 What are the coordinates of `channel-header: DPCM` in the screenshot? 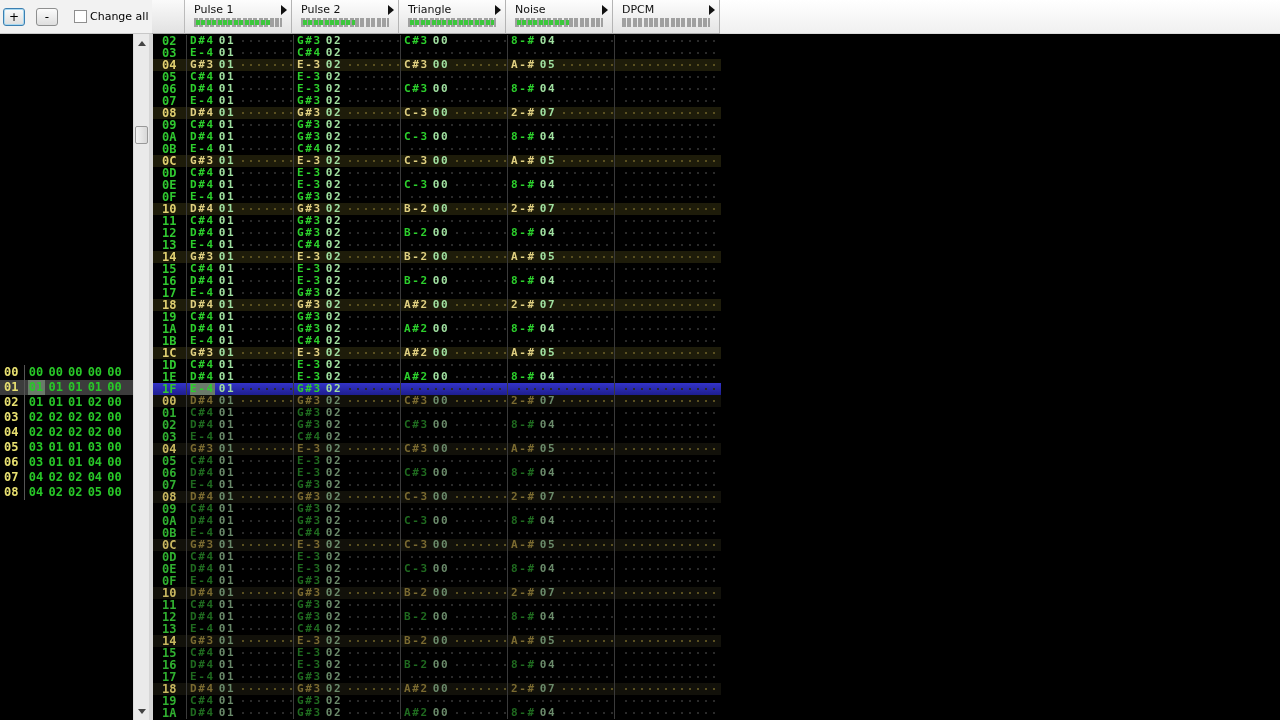 It's located at (666, 17).